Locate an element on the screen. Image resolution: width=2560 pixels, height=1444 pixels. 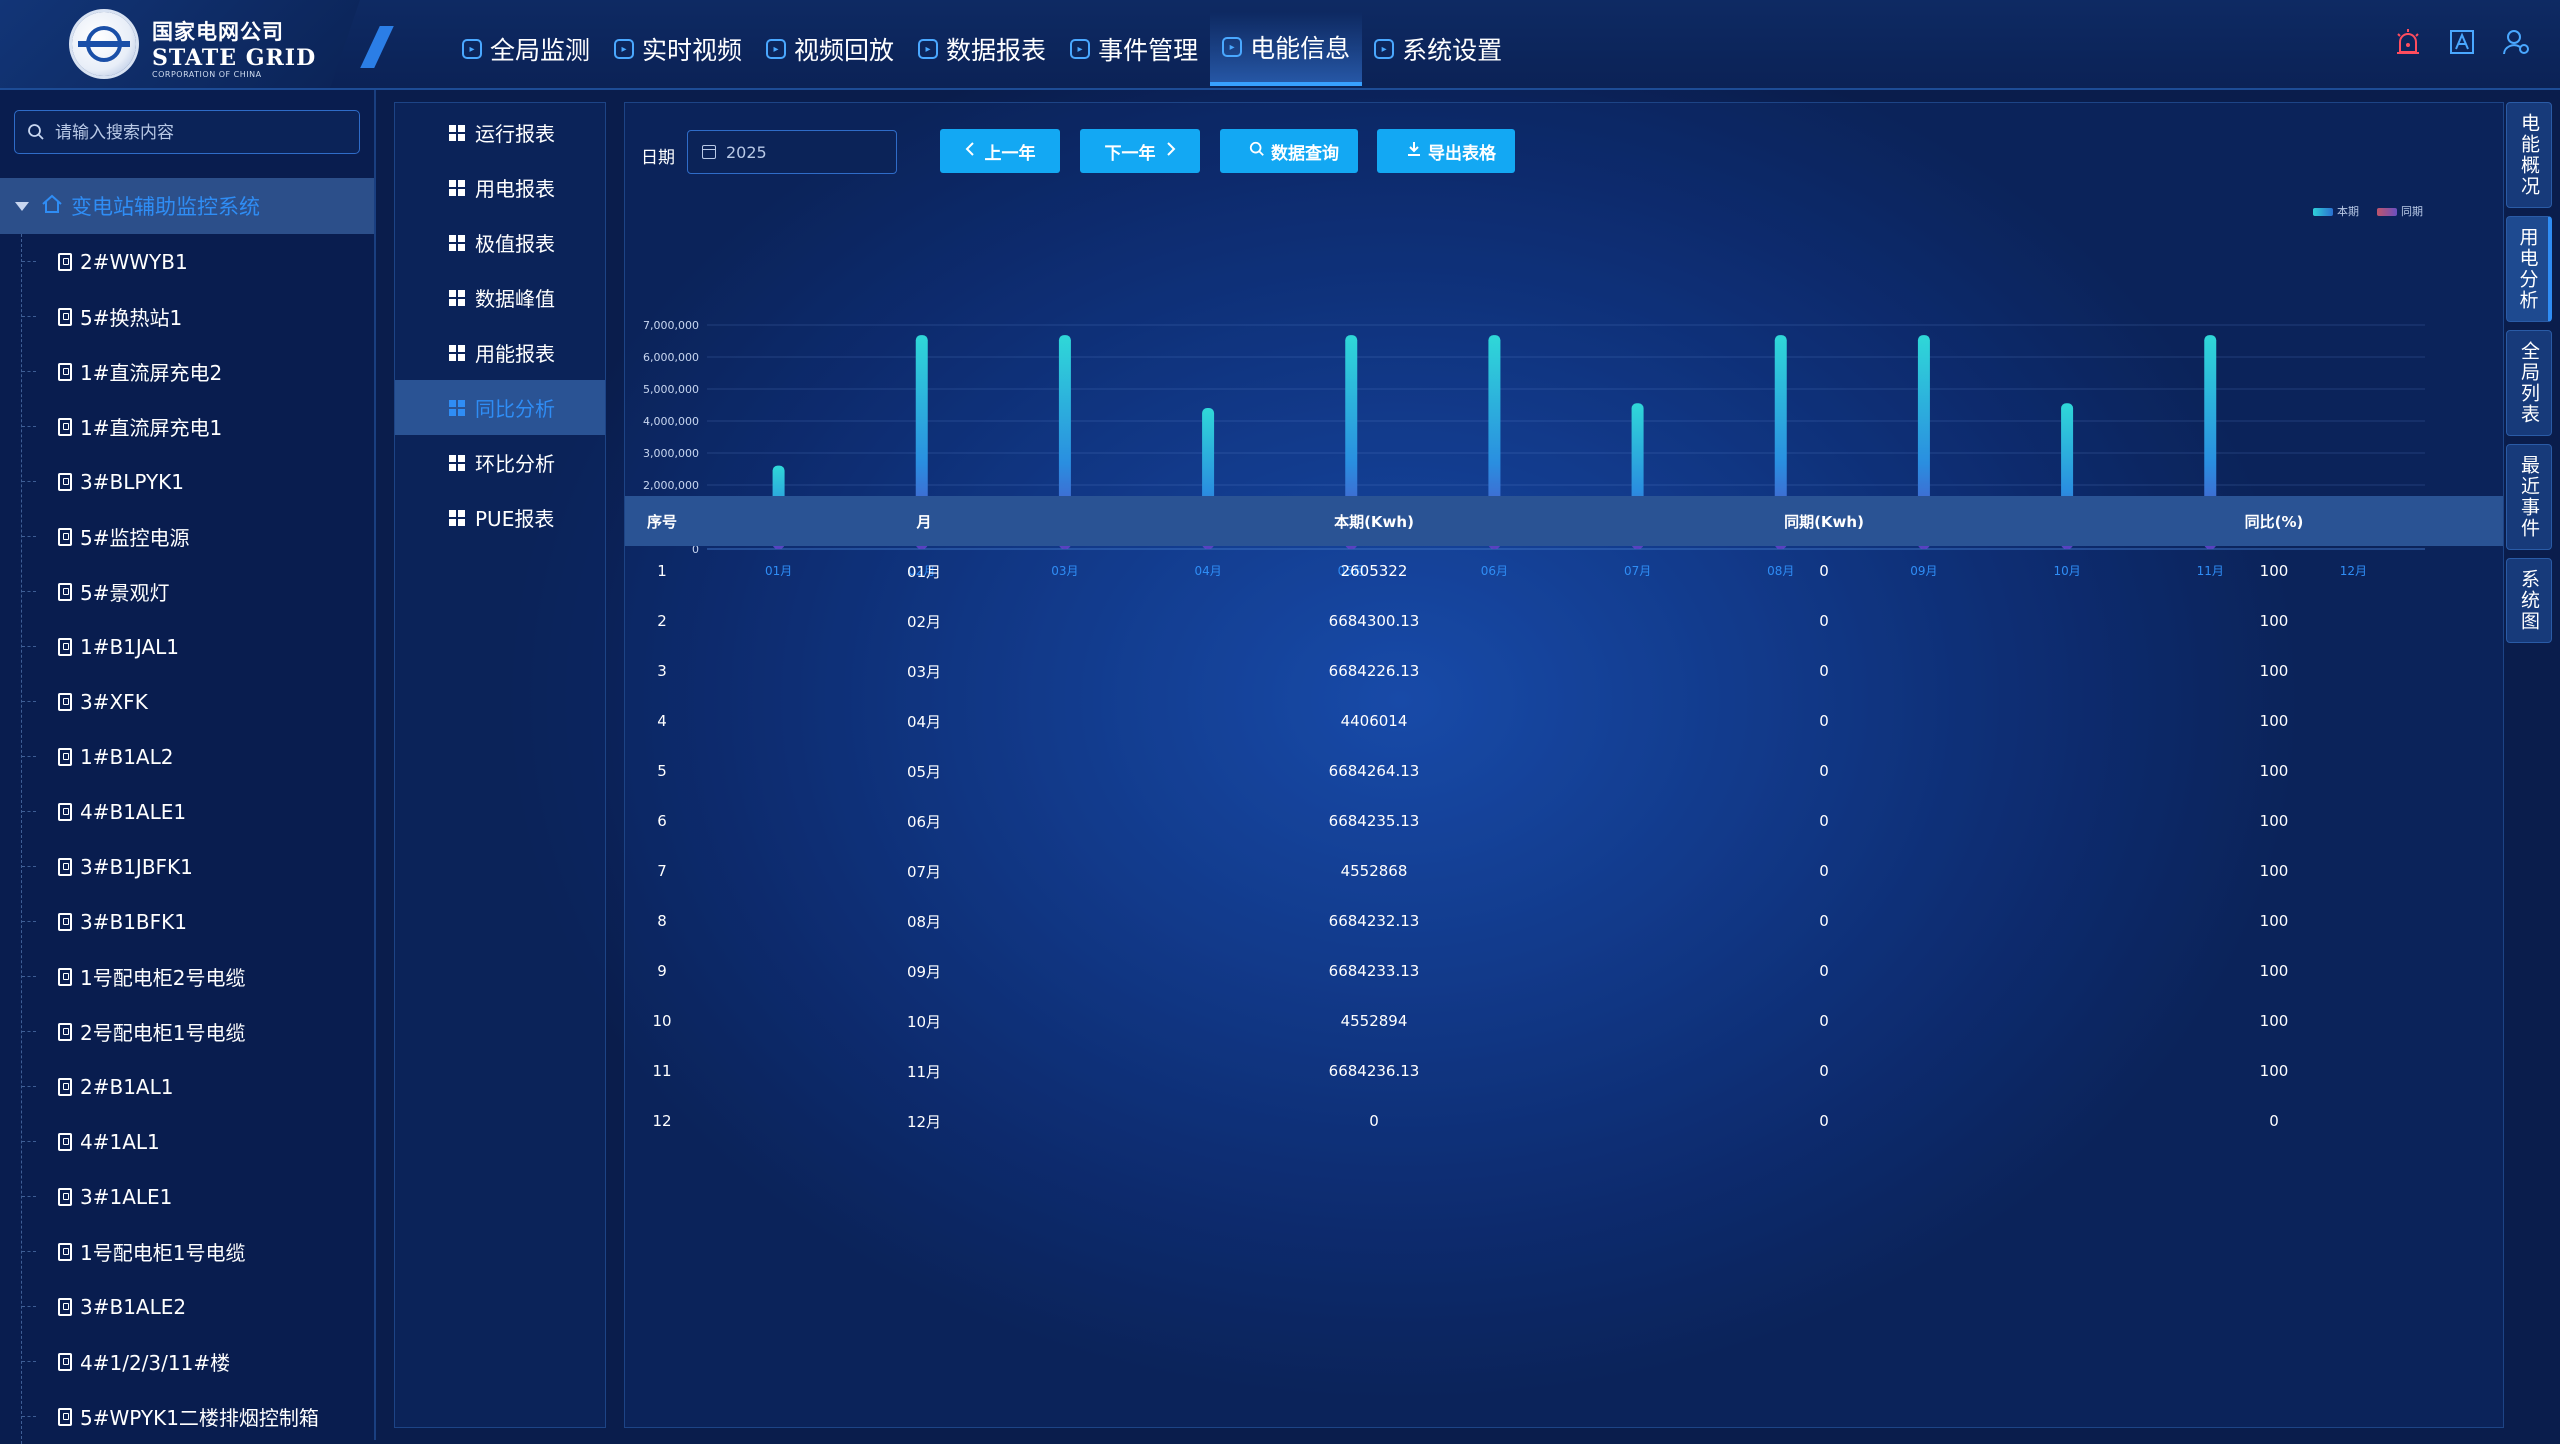
tree-item: 1#B1JAL1 is located at coordinates (187, 646).